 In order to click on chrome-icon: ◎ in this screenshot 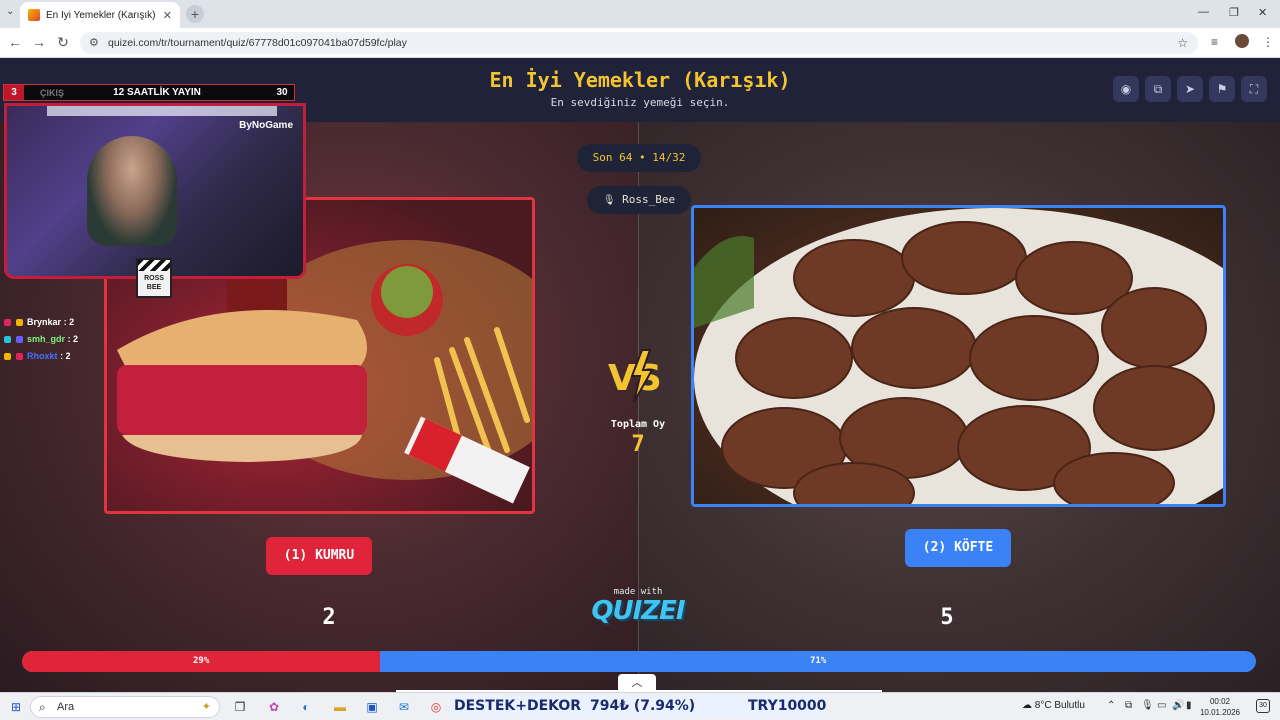, I will do `click(436, 707)`.